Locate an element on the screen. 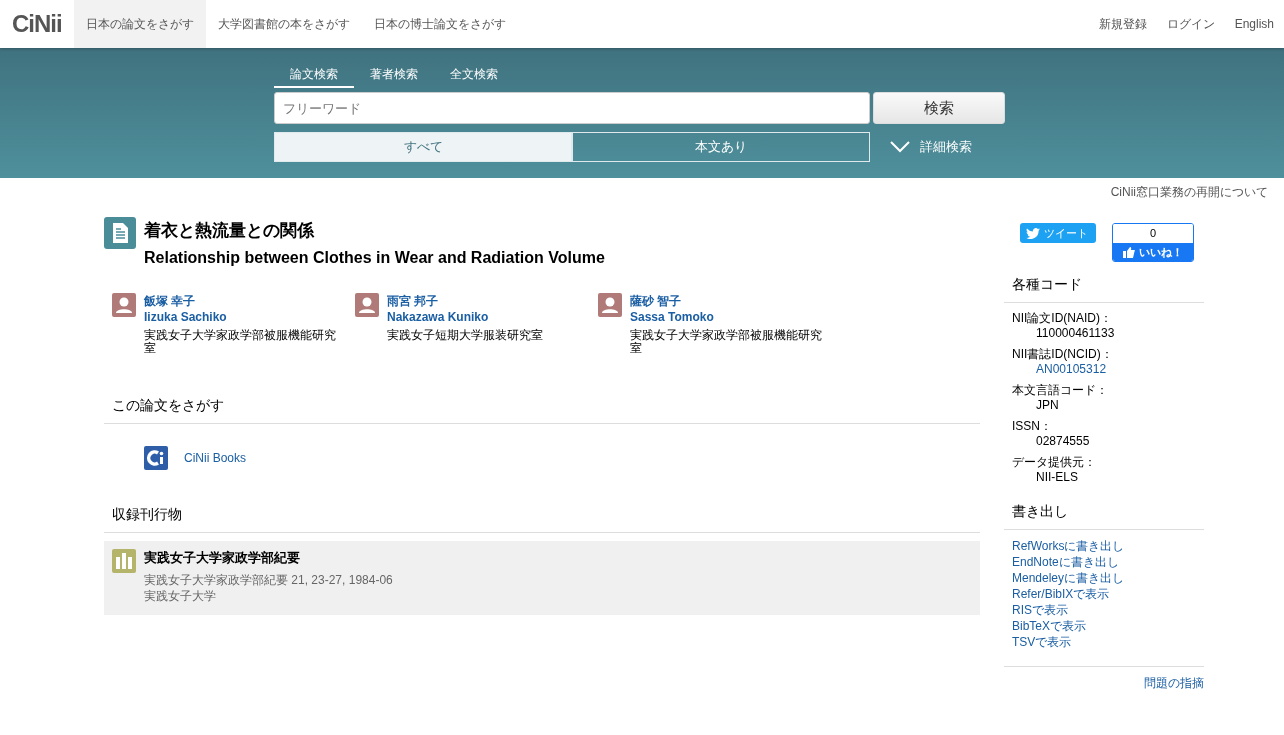 This screenshot has width=1284, height=735. article-title-english: Relationship between Clothes in Wear and Radiation Volume is located at coordinates (374, 258).